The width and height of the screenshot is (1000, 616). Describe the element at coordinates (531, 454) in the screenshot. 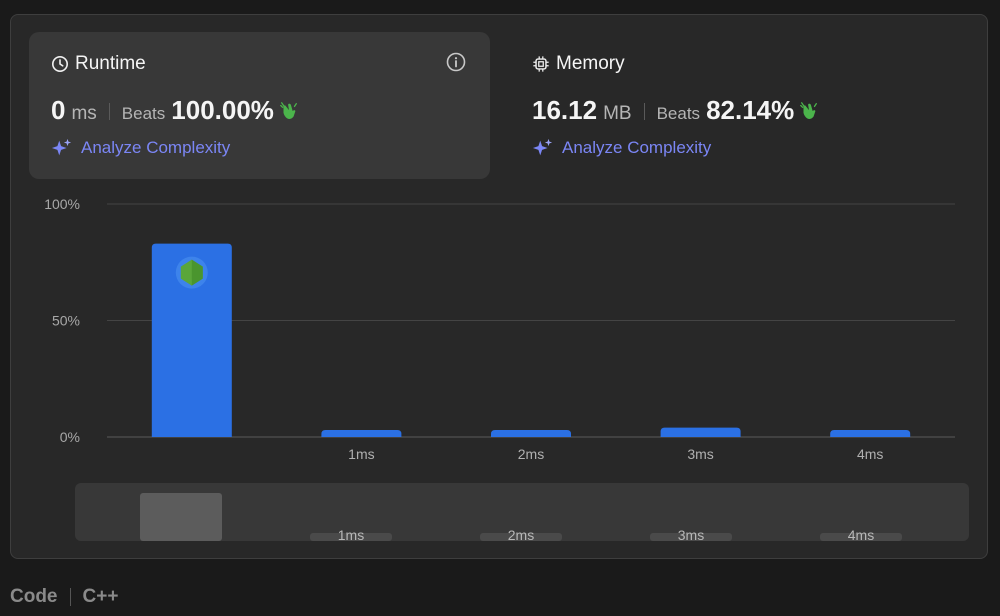

I see `x-tick-label: 2ms` at that location.